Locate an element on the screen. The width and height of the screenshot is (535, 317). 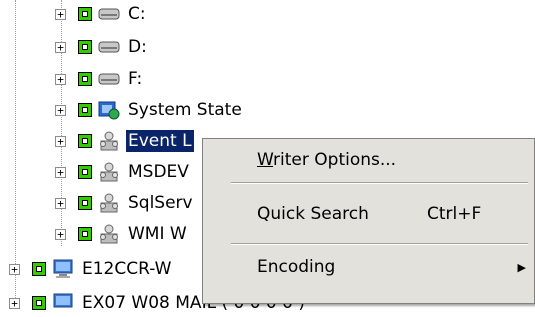
menu-item-quick-search: Quick Search Ctrl+F is located at coordinates (368, 214).